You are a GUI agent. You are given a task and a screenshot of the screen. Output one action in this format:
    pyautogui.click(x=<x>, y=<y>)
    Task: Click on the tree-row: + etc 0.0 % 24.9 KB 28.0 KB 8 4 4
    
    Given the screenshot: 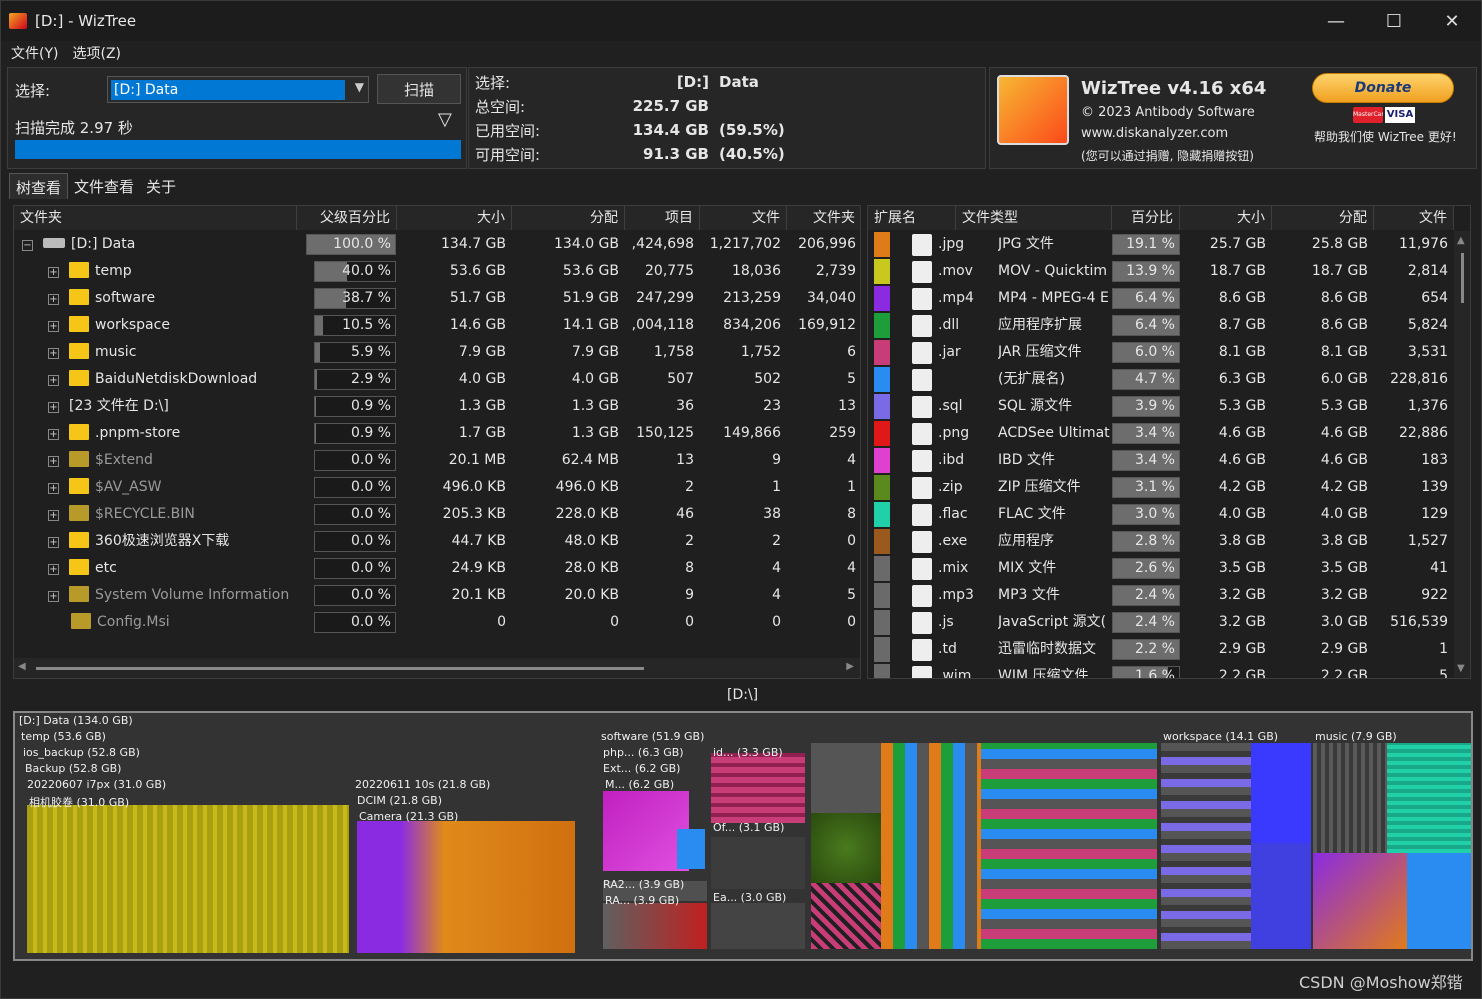 What is the action you would take?
    pyautogui.click(x=437, y=568)
    